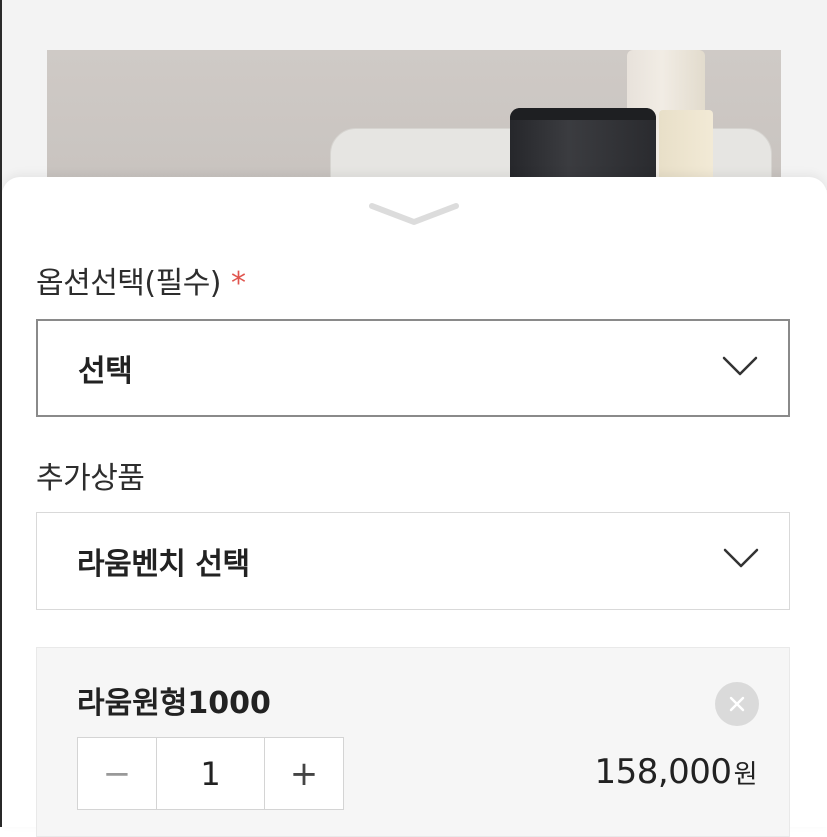 The height and width of the screenshot is (837, 827). What do you see at coordinates (105, 371) in the screenshot?
I see `option-select-value: 선택` at bounding box center [105, 371].